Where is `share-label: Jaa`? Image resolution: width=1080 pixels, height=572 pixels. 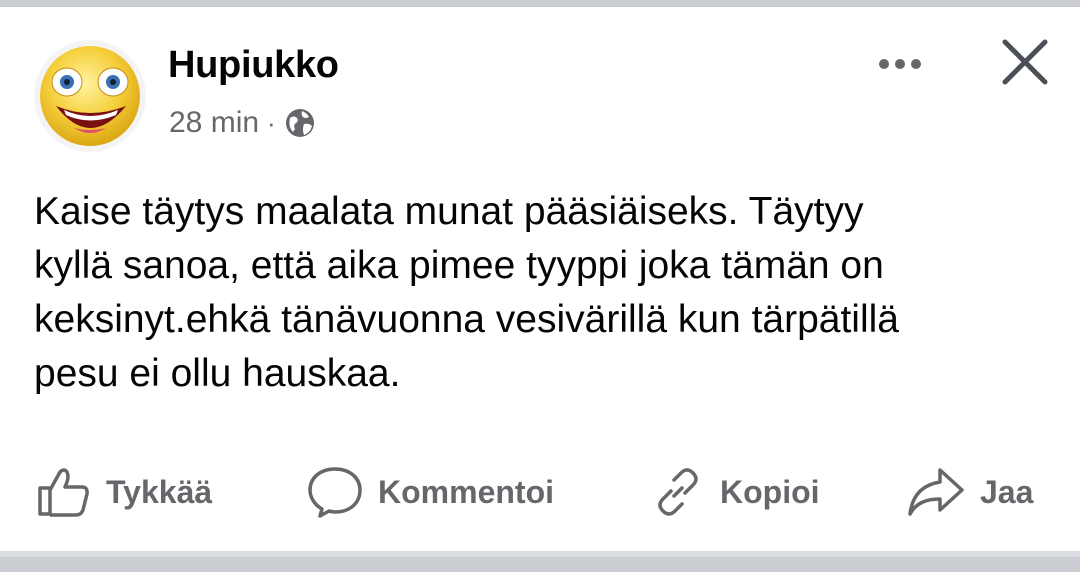
share-label: Jaa is located at coordinates (1007, 491).